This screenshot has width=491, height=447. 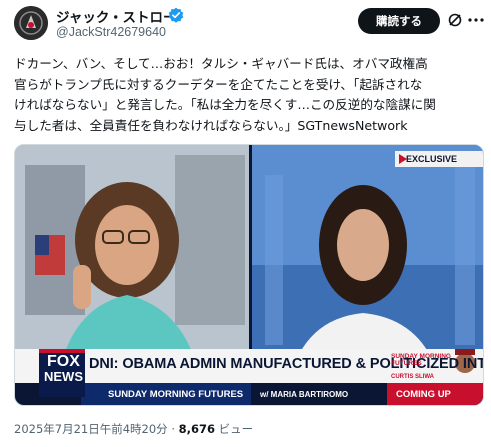 What do you see at coordinates (412, 377) in the screenshot?
I see `promo-guest: CURTIS SLIWA` at bounding box center [412, 377].